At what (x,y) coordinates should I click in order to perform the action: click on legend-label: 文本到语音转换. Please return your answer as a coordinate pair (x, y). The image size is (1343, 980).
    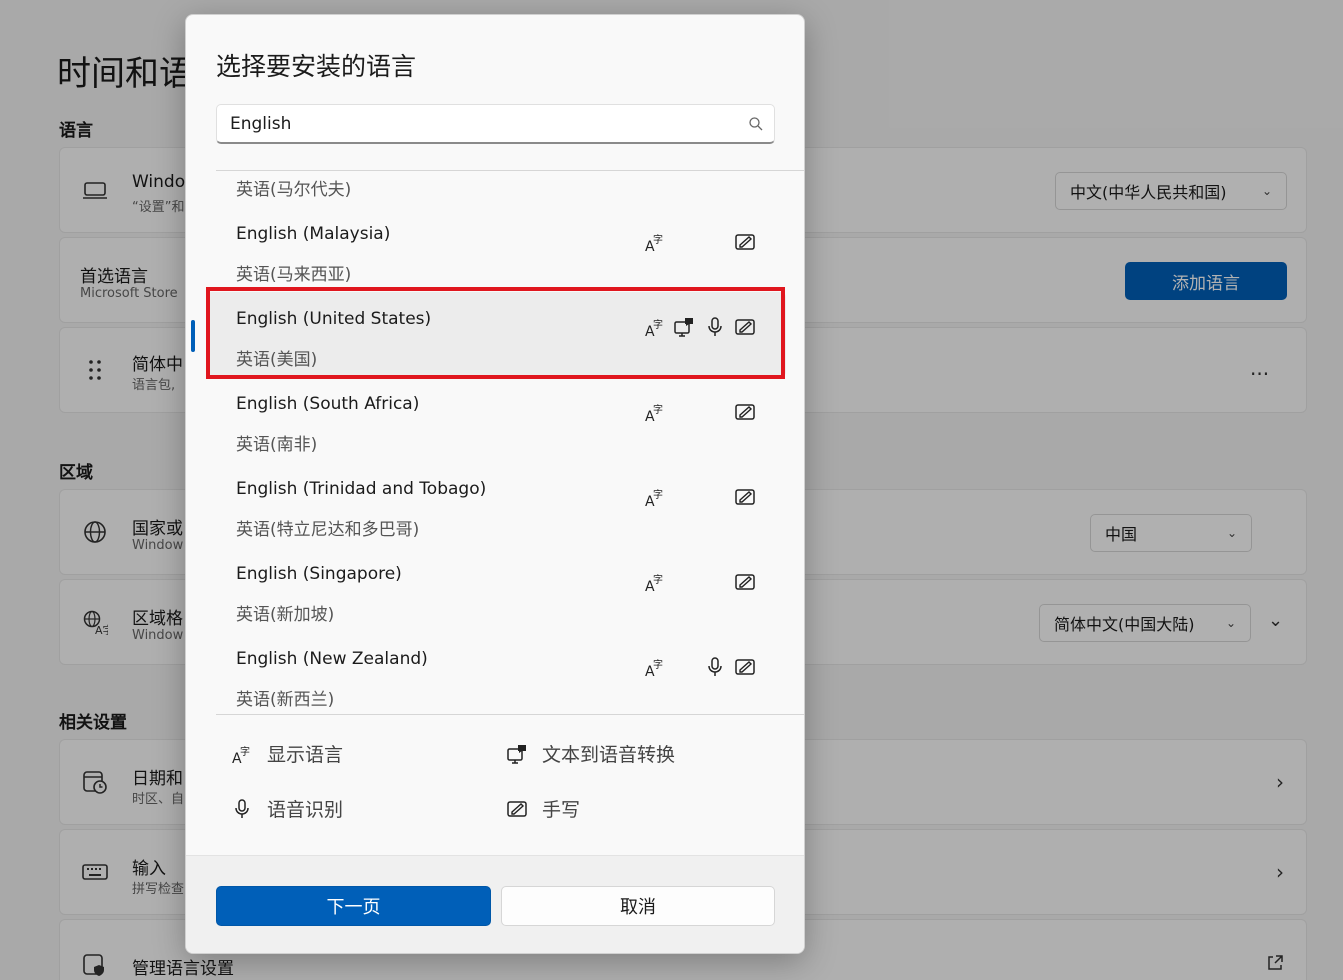
    Looking at the image, I should click on (609, 755).